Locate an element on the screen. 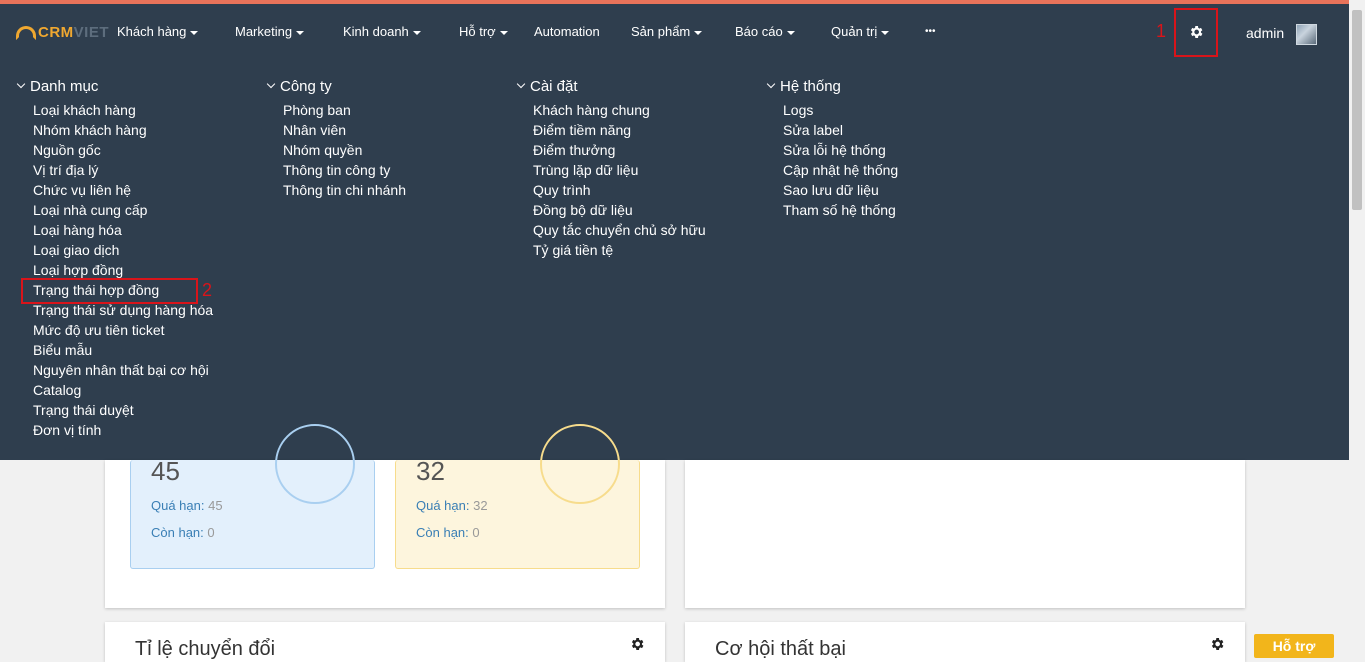 The image size is (1365, 662). stat-overdue-value: 45 is located at coordinates (215, 505).